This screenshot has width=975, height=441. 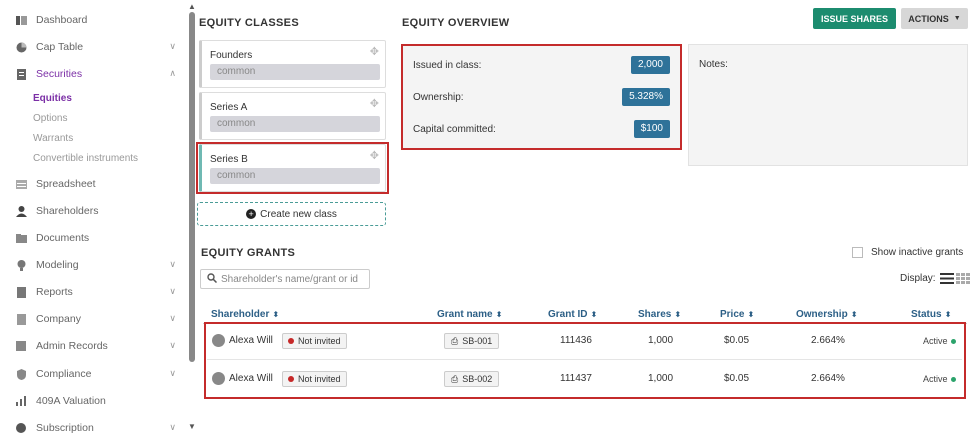 What do you see at coordinates (99, 292) in the screenshot?
I see `sidebar-item-reports: Reports ∨` at bounding box center [99, 292].